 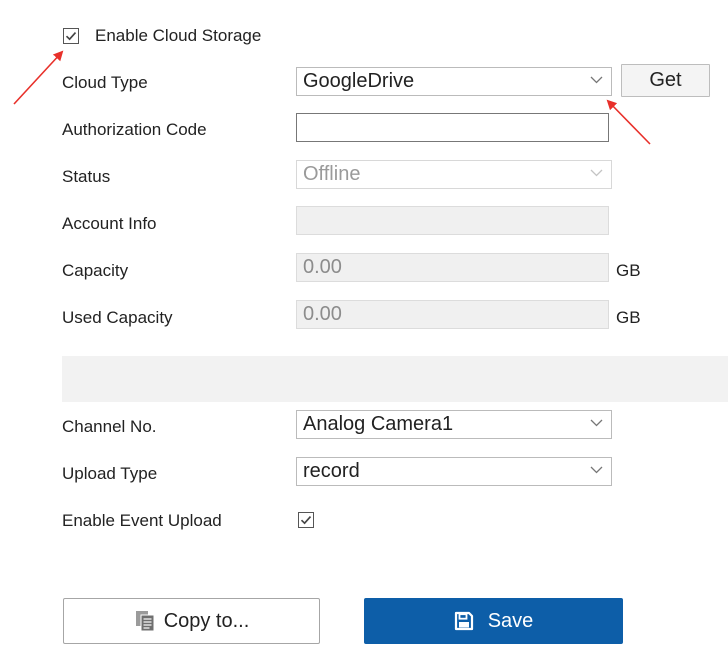 I want to click on capacity-unit: GB, so click(x=628, y=270).